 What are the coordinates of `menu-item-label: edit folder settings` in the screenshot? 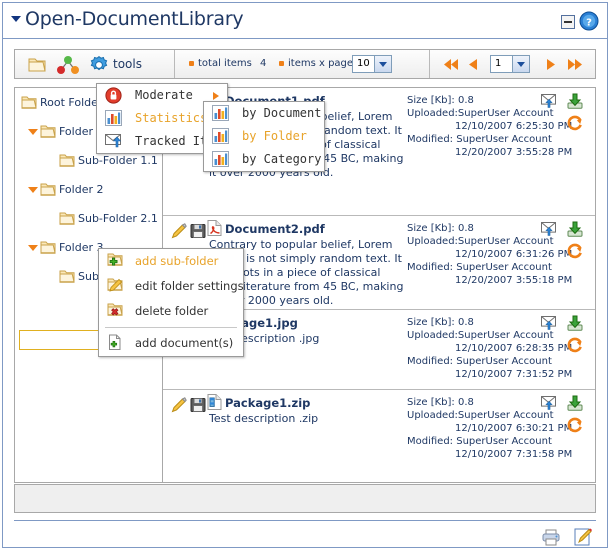 It's located at (189, 286).